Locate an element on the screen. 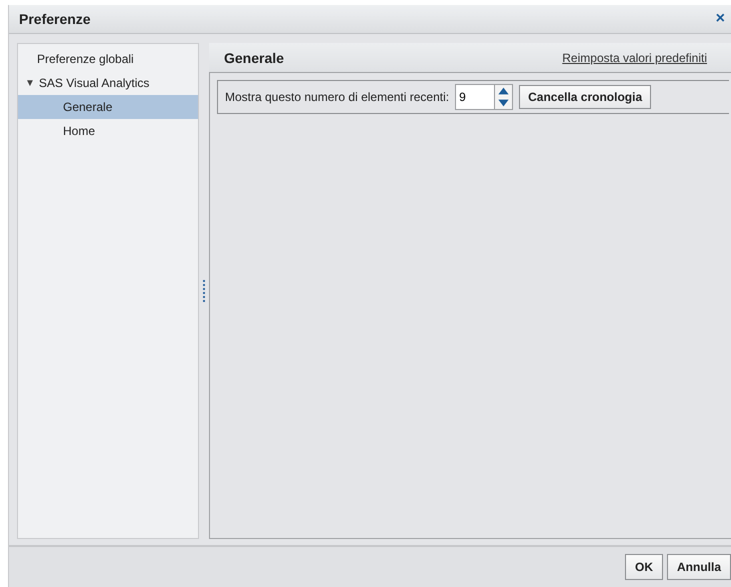  expand-toggle-icon: ▼ is located at coordinates (30, 83).